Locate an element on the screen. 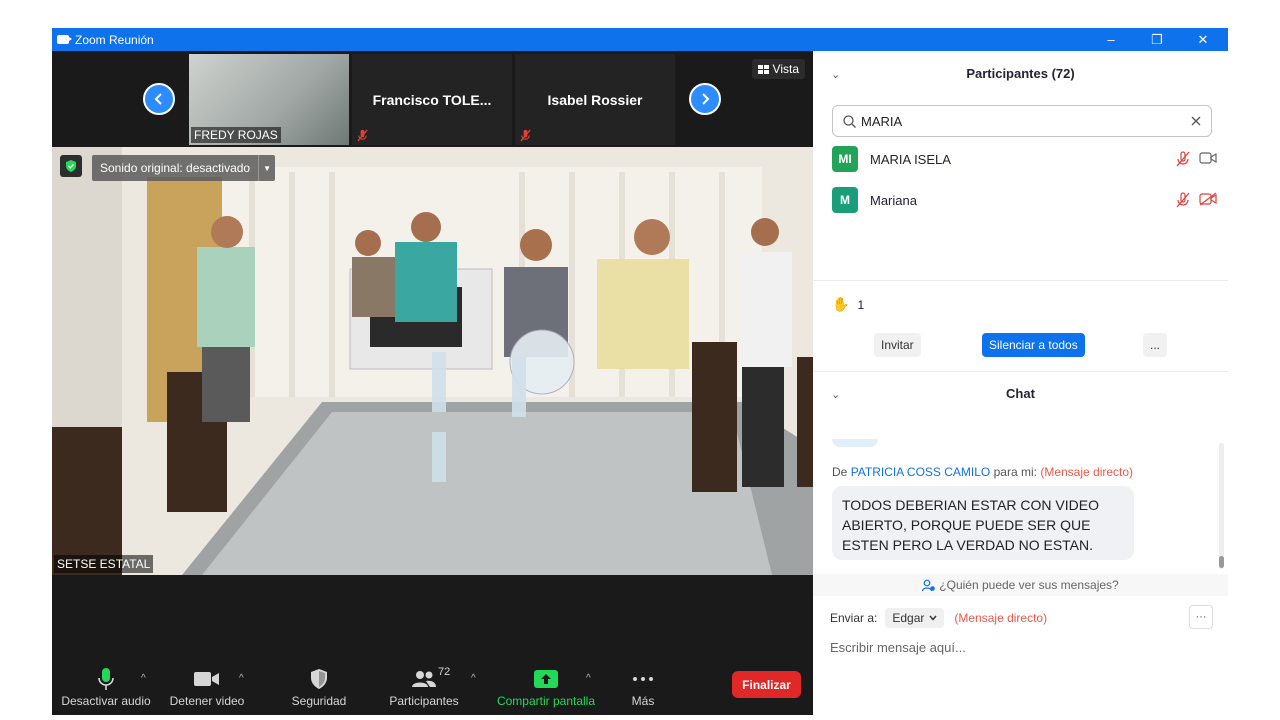  participants-button: 72 Participantes is located at coordinates (424, 681).